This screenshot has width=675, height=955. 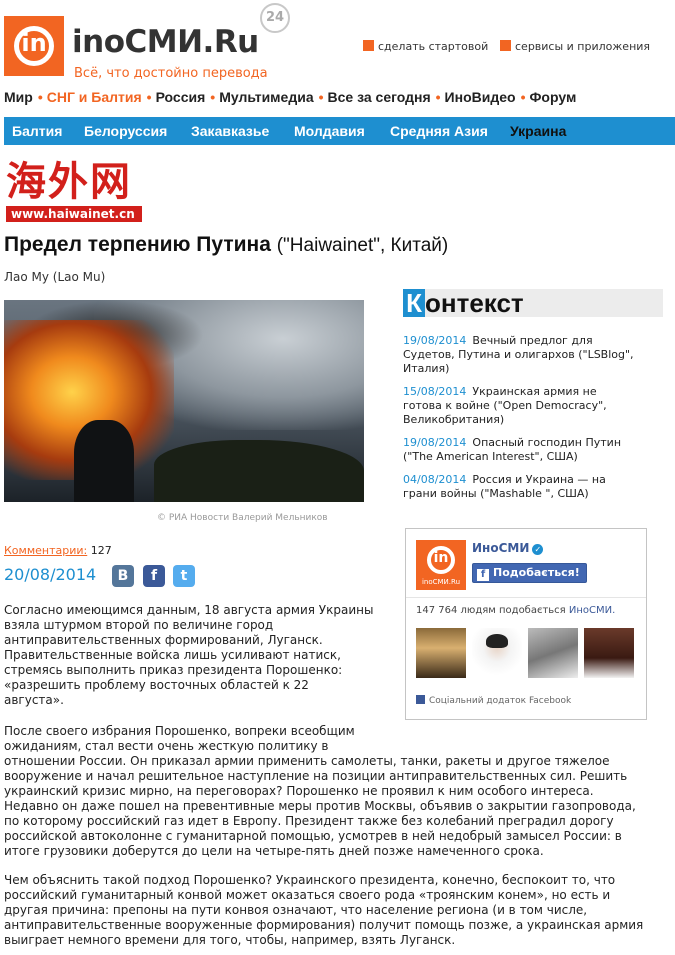 I want to click on nav-item-world: Мир, so click(x=18, y=97).